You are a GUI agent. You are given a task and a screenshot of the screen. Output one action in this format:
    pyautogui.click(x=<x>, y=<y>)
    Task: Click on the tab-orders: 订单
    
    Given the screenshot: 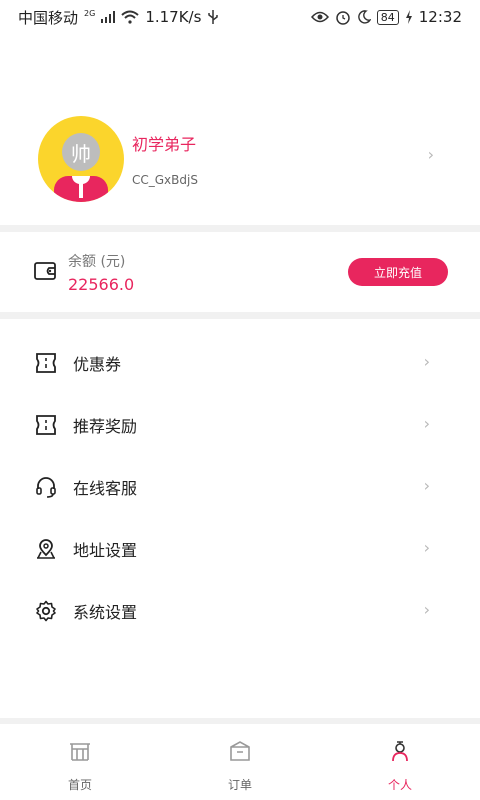 What is the action you would take?
    pyautogui.click(x=240, y=762)
    